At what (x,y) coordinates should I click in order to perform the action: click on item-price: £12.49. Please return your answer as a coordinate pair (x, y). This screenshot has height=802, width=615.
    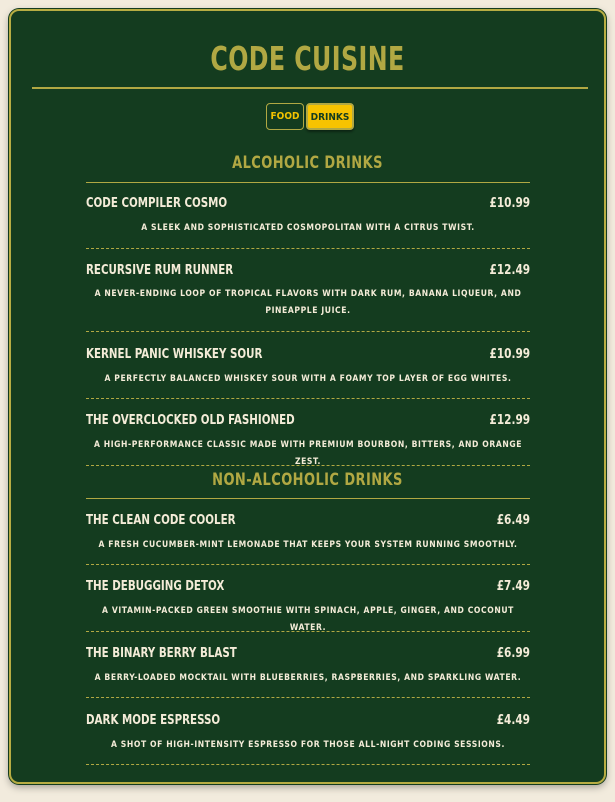
    Looking at the image, I should click on (509, 270).